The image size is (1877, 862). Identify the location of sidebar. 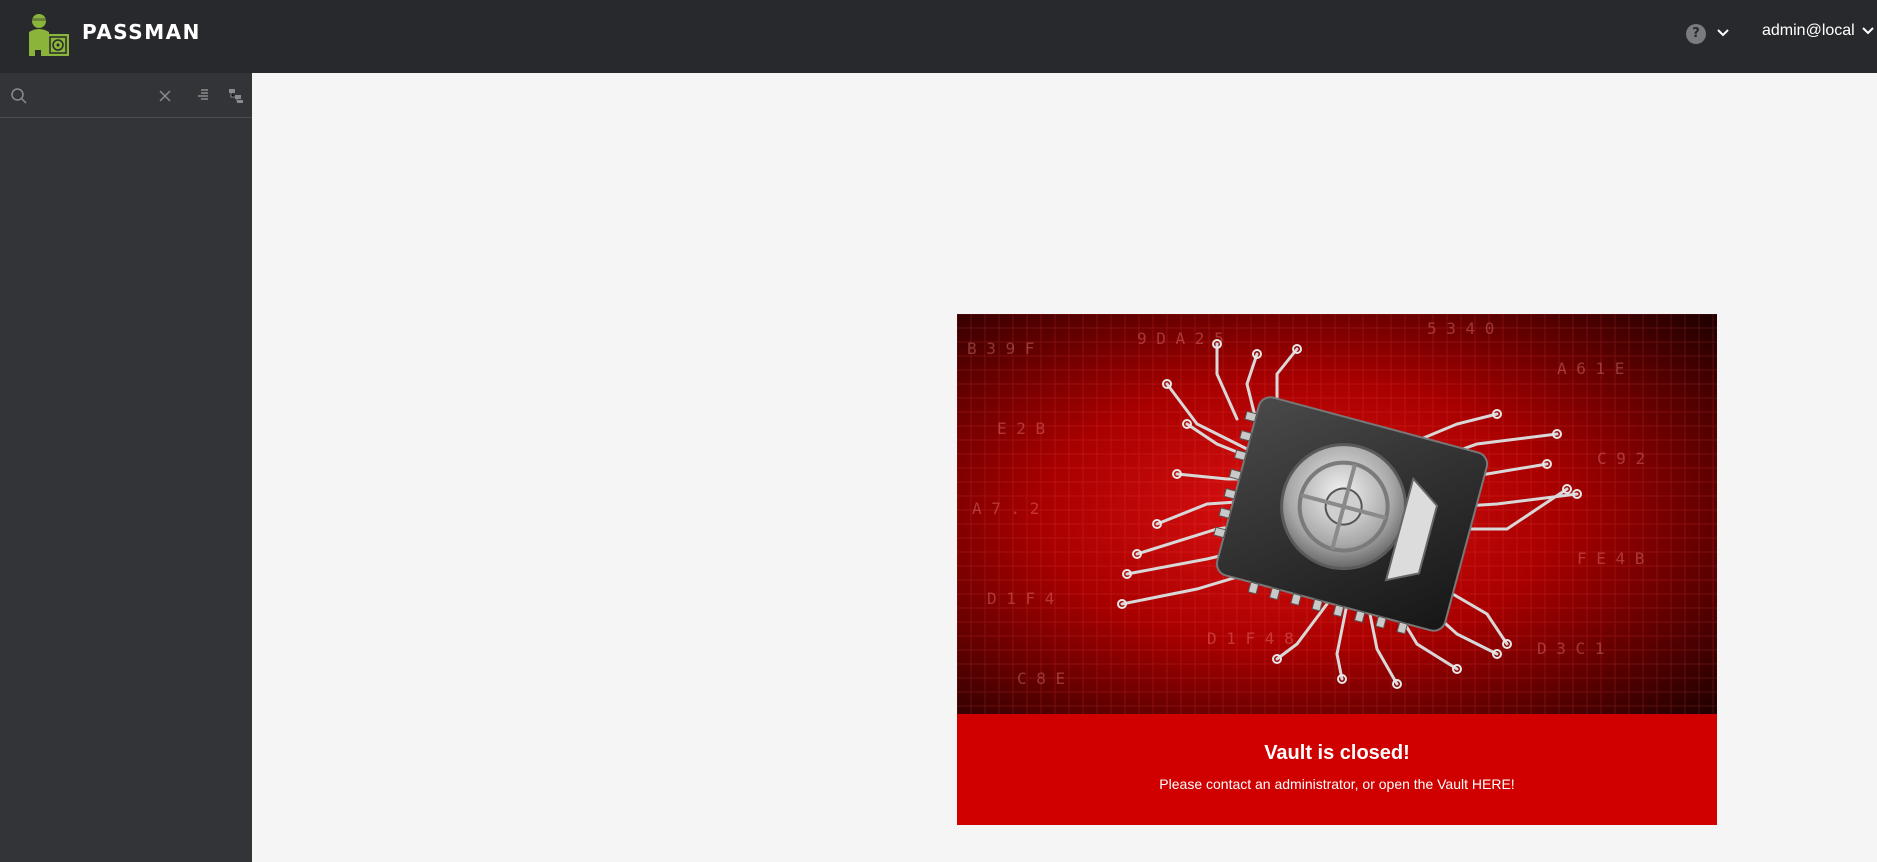
(126, 467).